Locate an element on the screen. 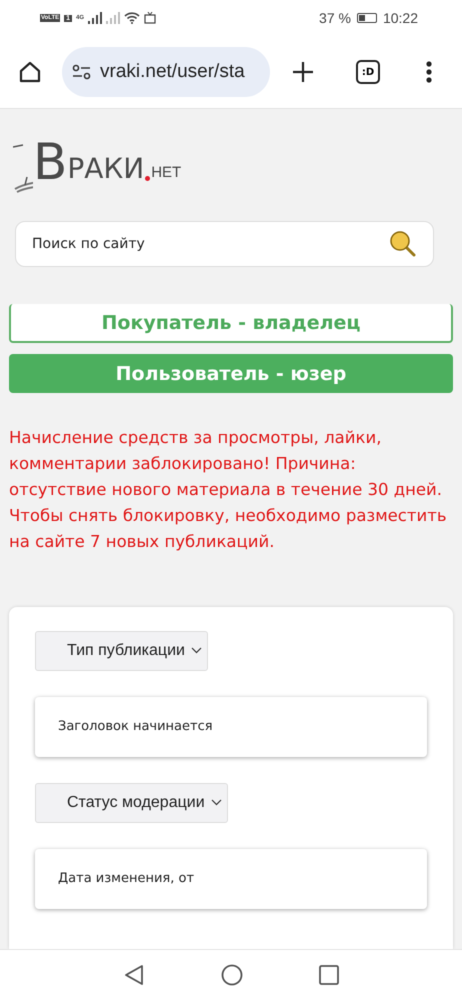  tab-switcher-button: :D is located at coordinates (368, 72).